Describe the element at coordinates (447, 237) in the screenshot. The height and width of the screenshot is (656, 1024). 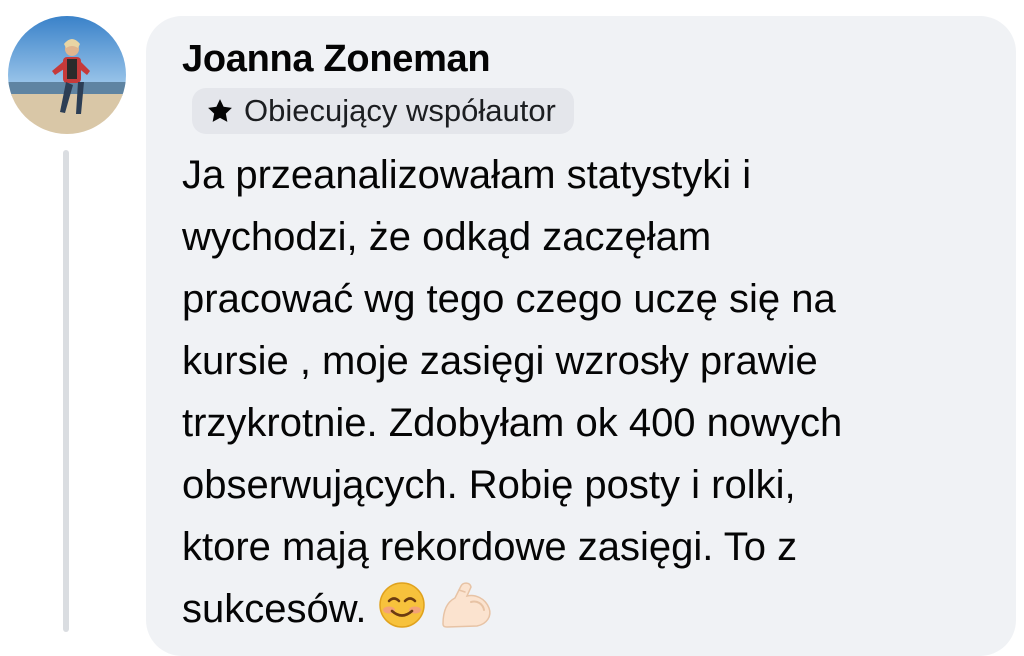
I see `comment-line: wychodzi, że odkąd zaczęłam` at that location.